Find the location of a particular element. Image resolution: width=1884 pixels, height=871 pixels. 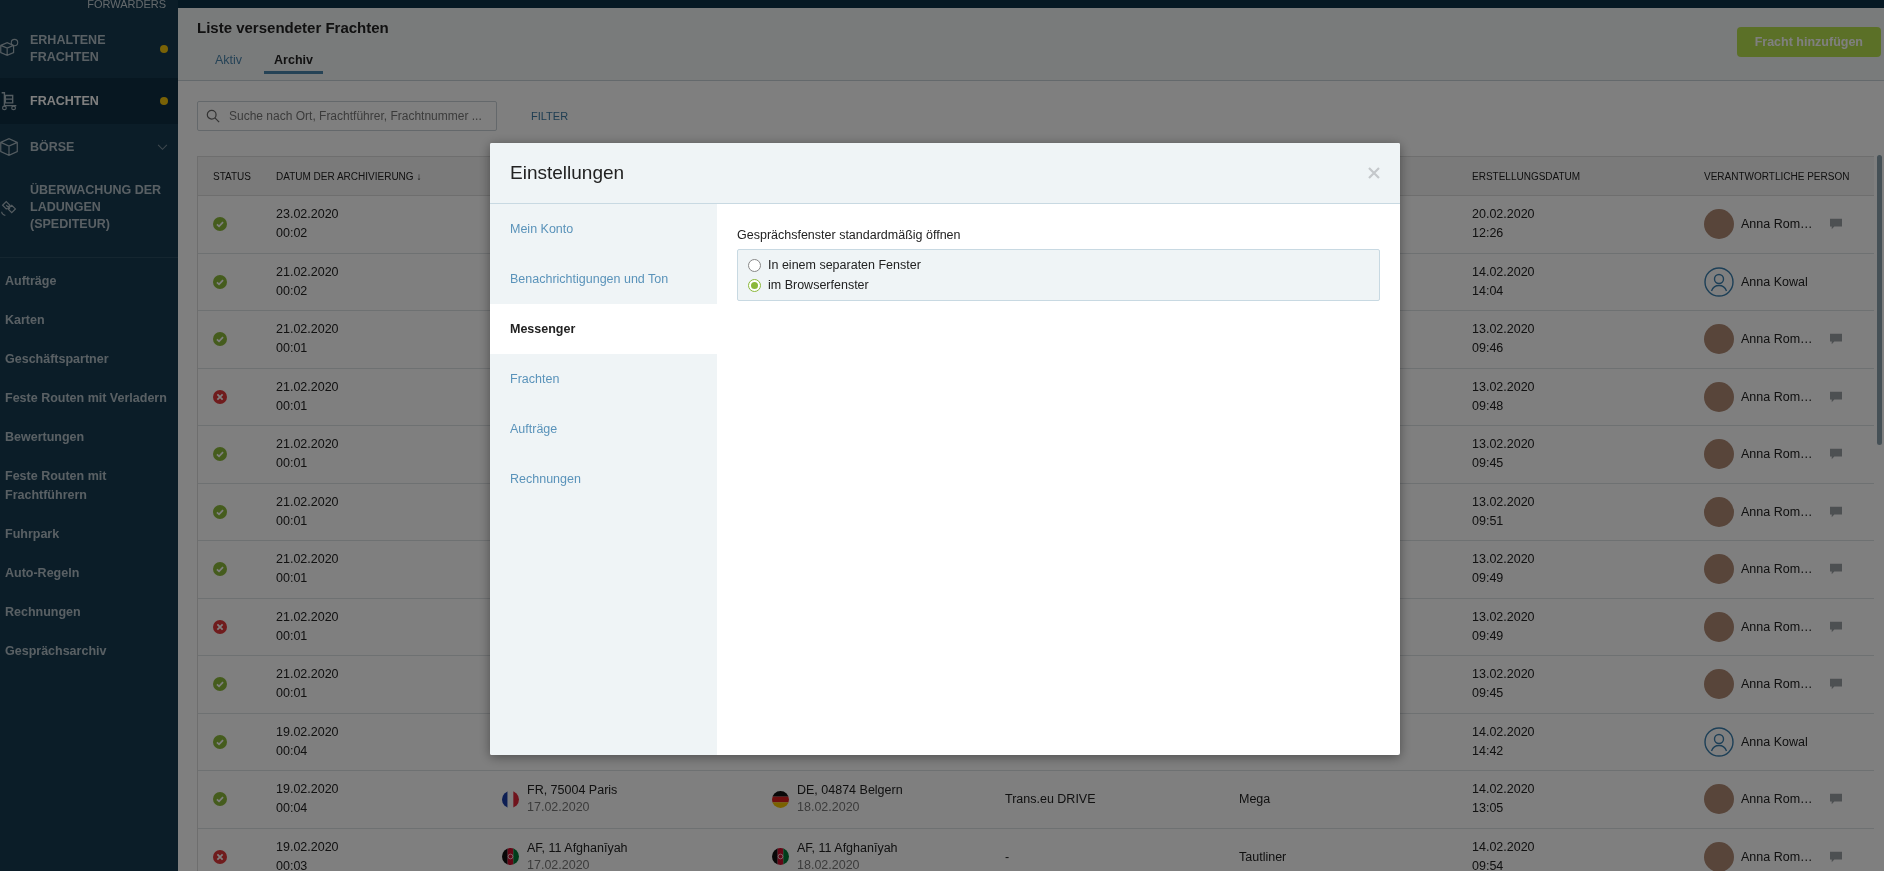

close-icon is located at coordinates (1374, 173).